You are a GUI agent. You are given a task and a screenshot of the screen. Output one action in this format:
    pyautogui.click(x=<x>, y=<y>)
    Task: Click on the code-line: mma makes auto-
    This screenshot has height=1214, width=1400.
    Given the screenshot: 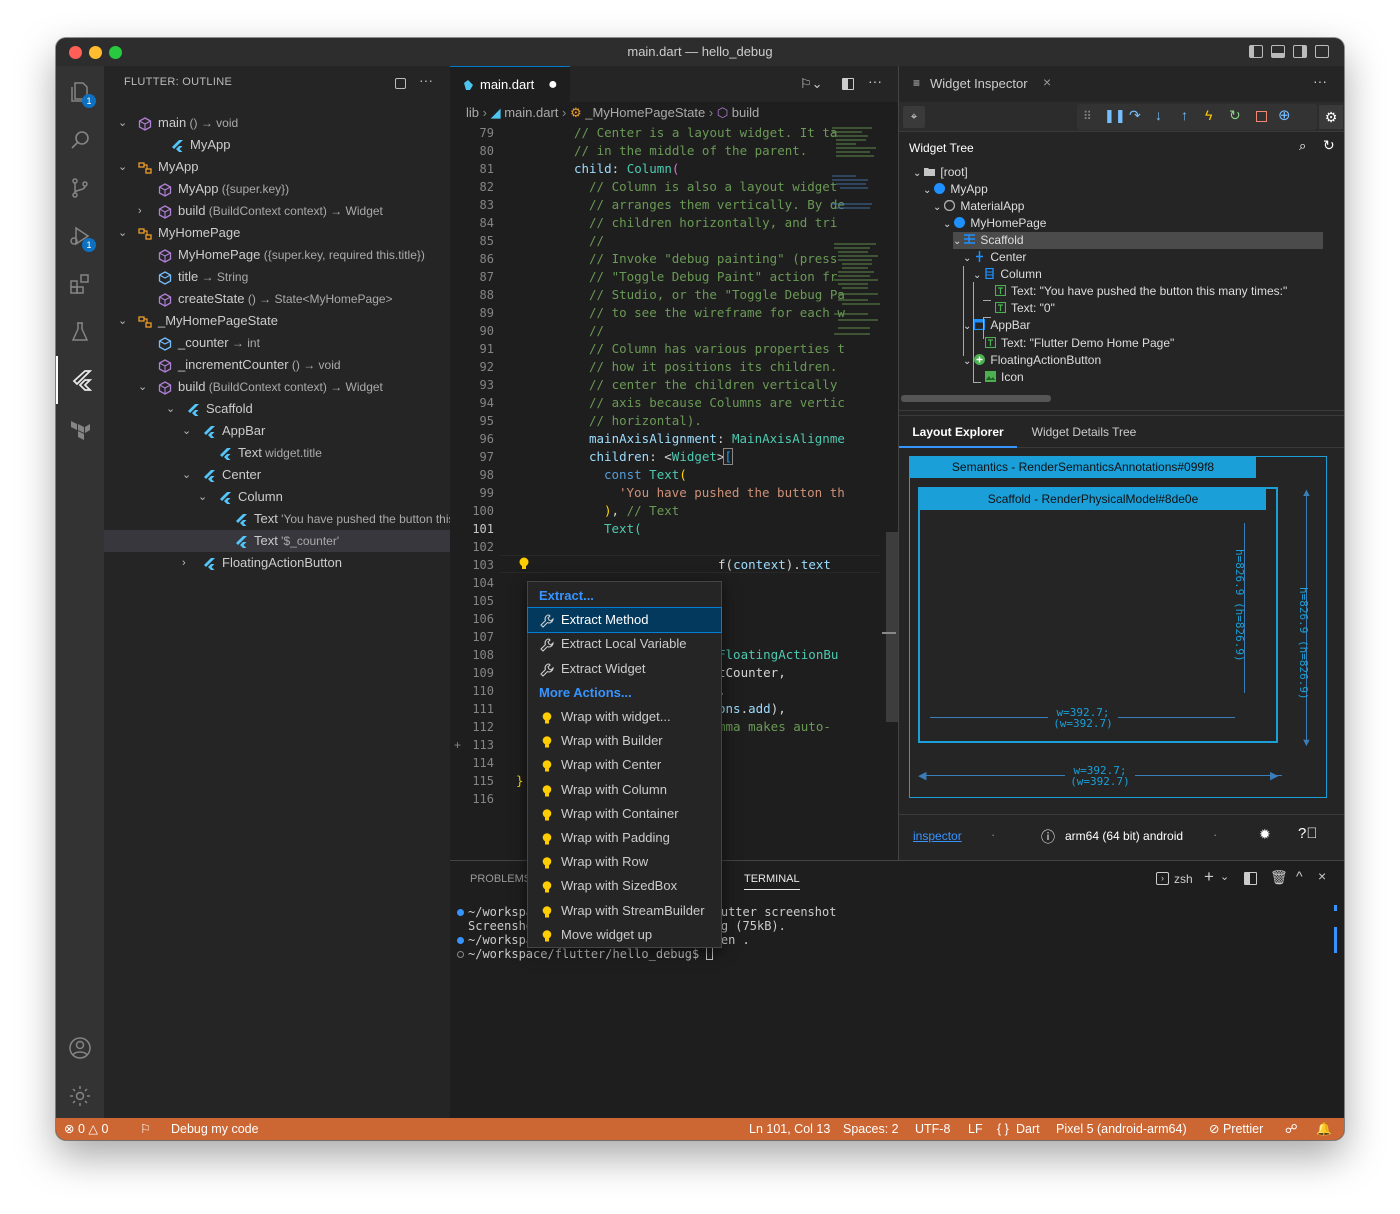 What is the action you would take?
    pyautogui.click(x=774, y=726)
    